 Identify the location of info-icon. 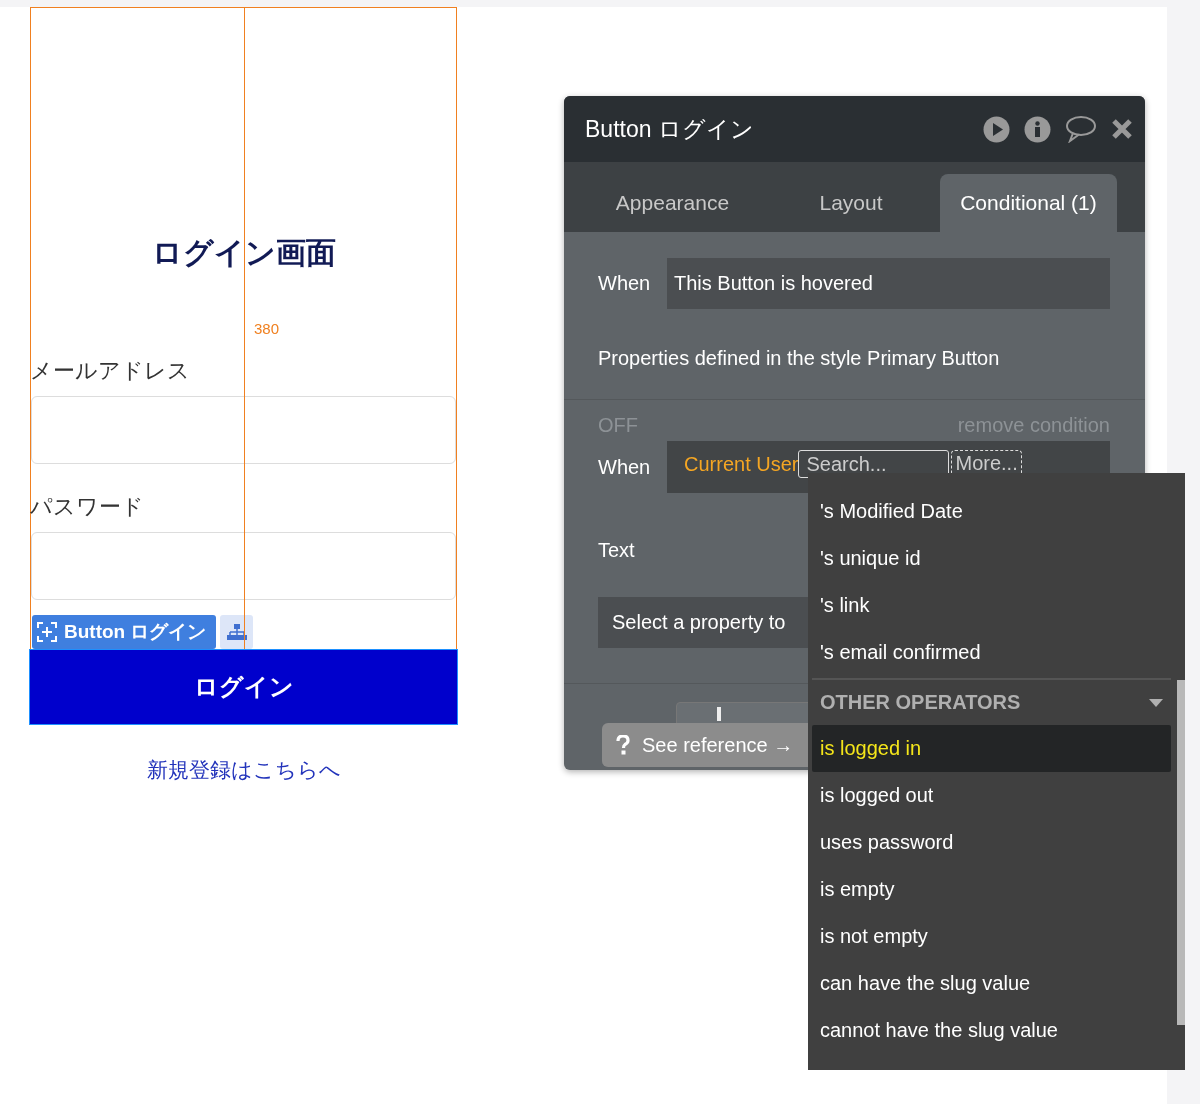
(1037, 129).